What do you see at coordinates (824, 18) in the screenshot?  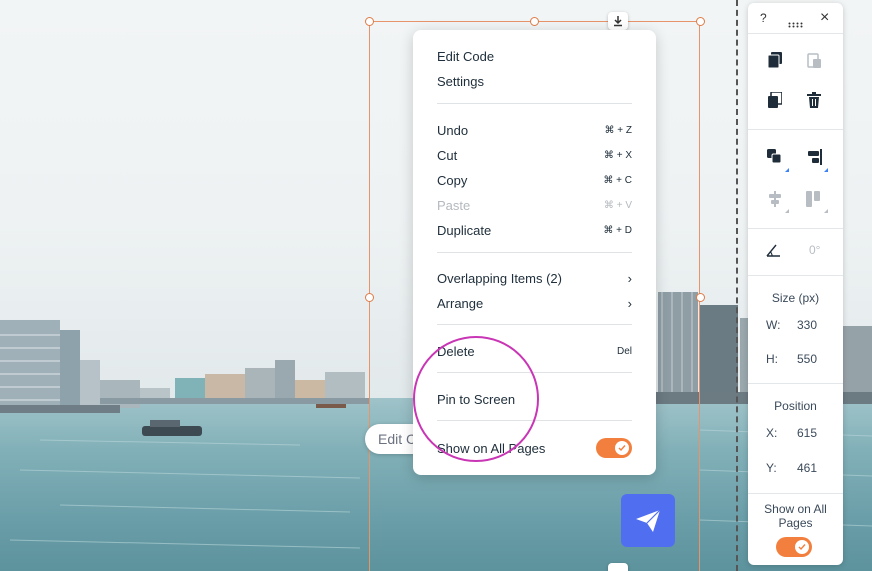 I see `close-icon: ×` at bounding box center [824, 18].